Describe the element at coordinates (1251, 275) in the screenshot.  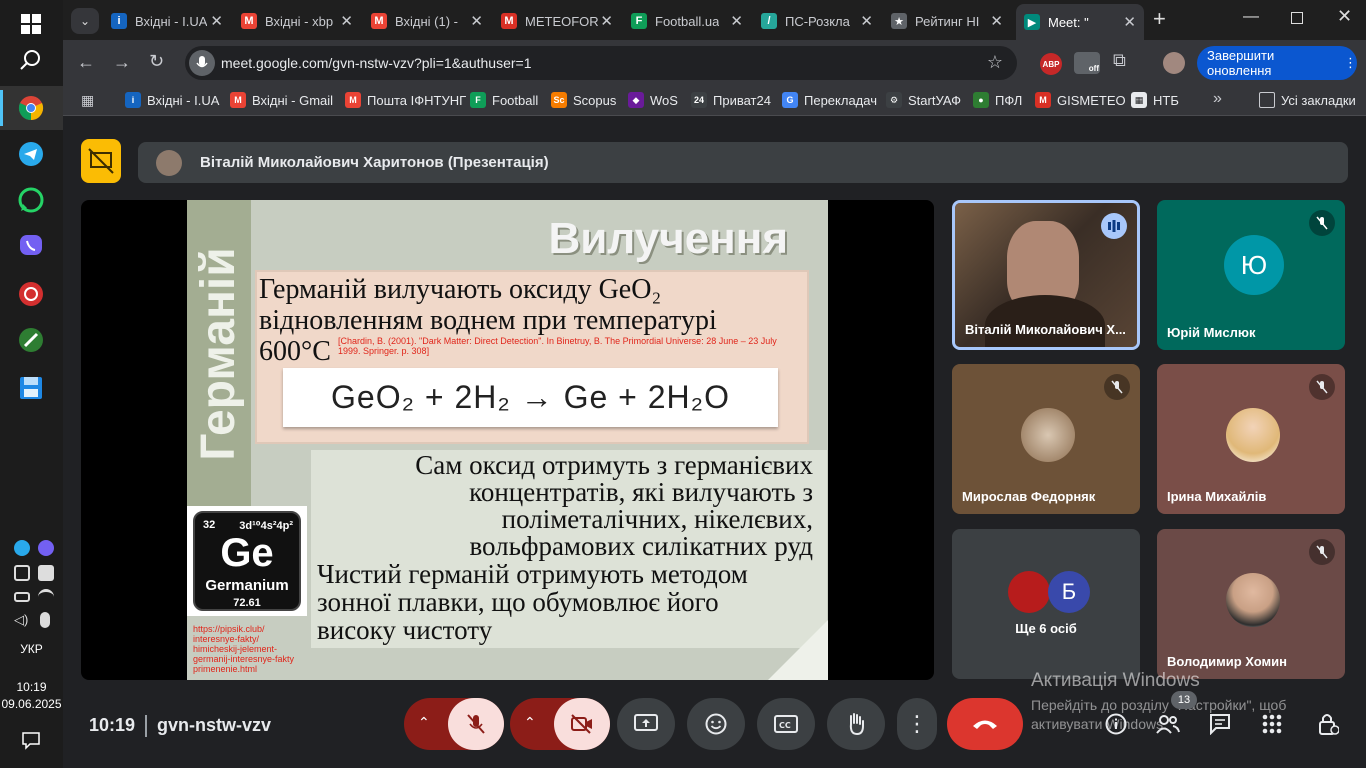
I see `participant-tile-1: Ю Юрій Мислюк` at that location.